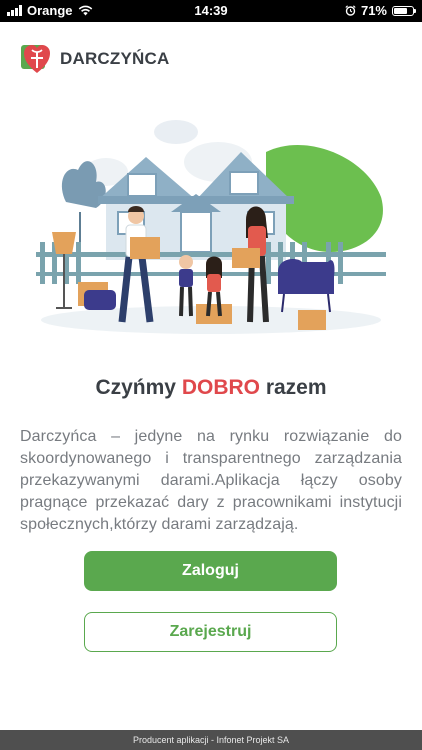 This screenshot has width=422, height=750. Describe the element at coordinates (404, 10) in the screenshot. I see `battery-icon` at that location.